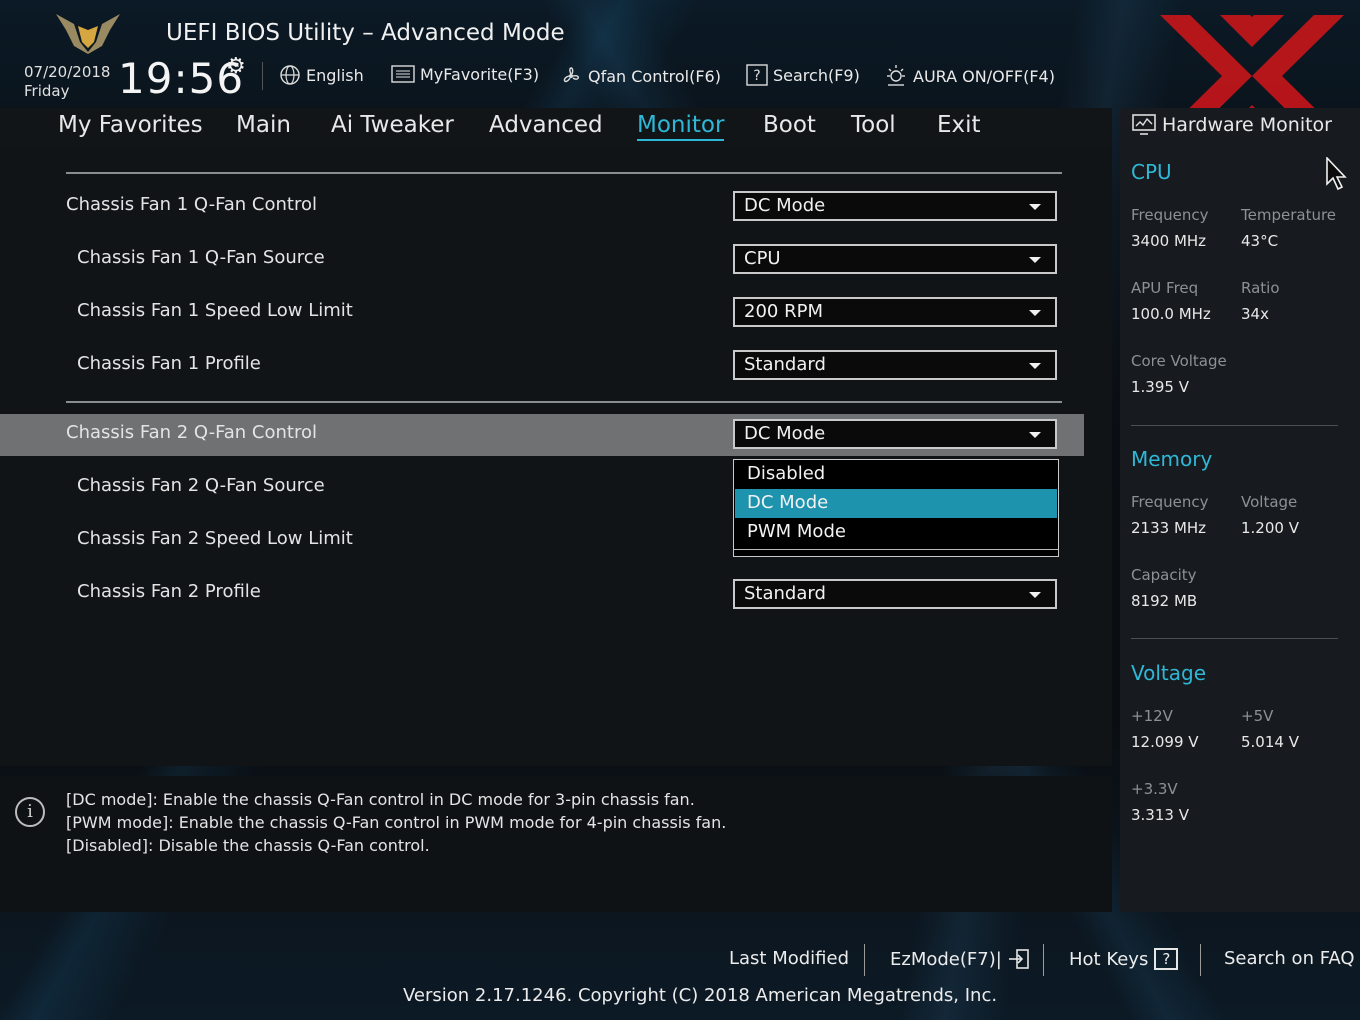 This screenshot has width=1360, height=1020. I want to click on setting-select: CPU, so click(895, 259).